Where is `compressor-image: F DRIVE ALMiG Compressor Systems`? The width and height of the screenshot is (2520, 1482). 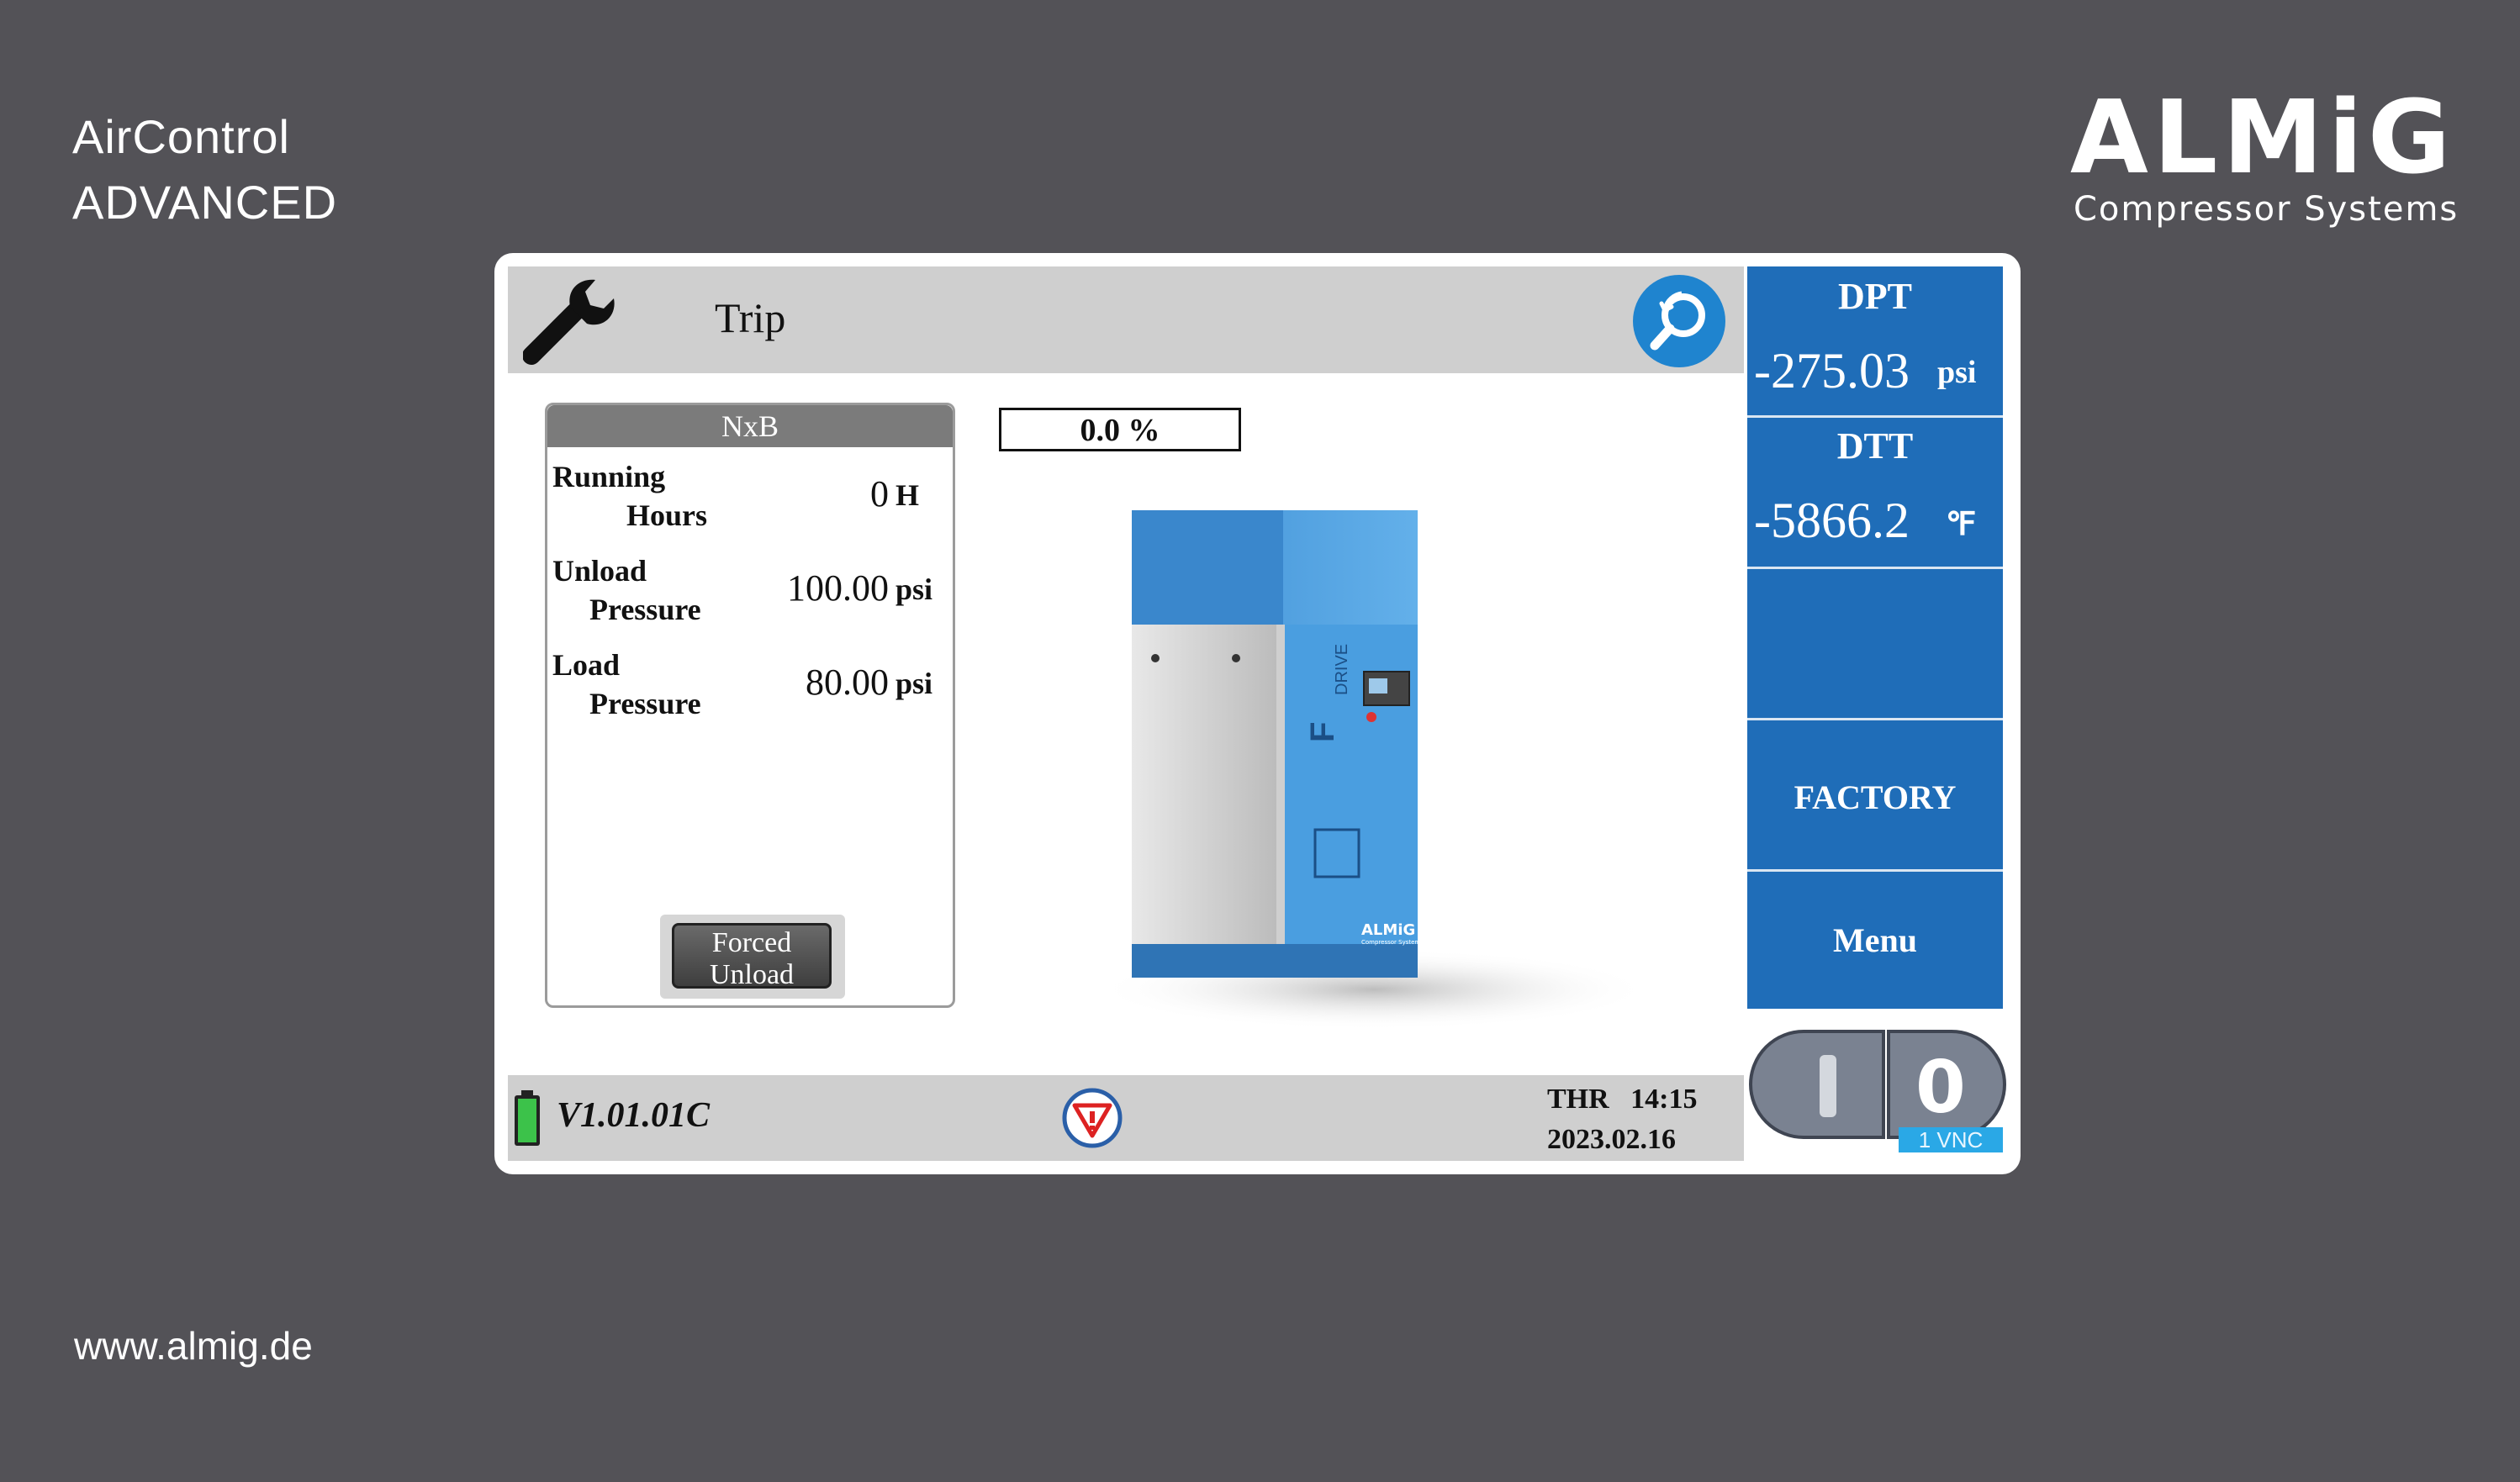 compressor-image: F DRIVE ALMiG Compressor Systems is located at coordinates (1373, 770).